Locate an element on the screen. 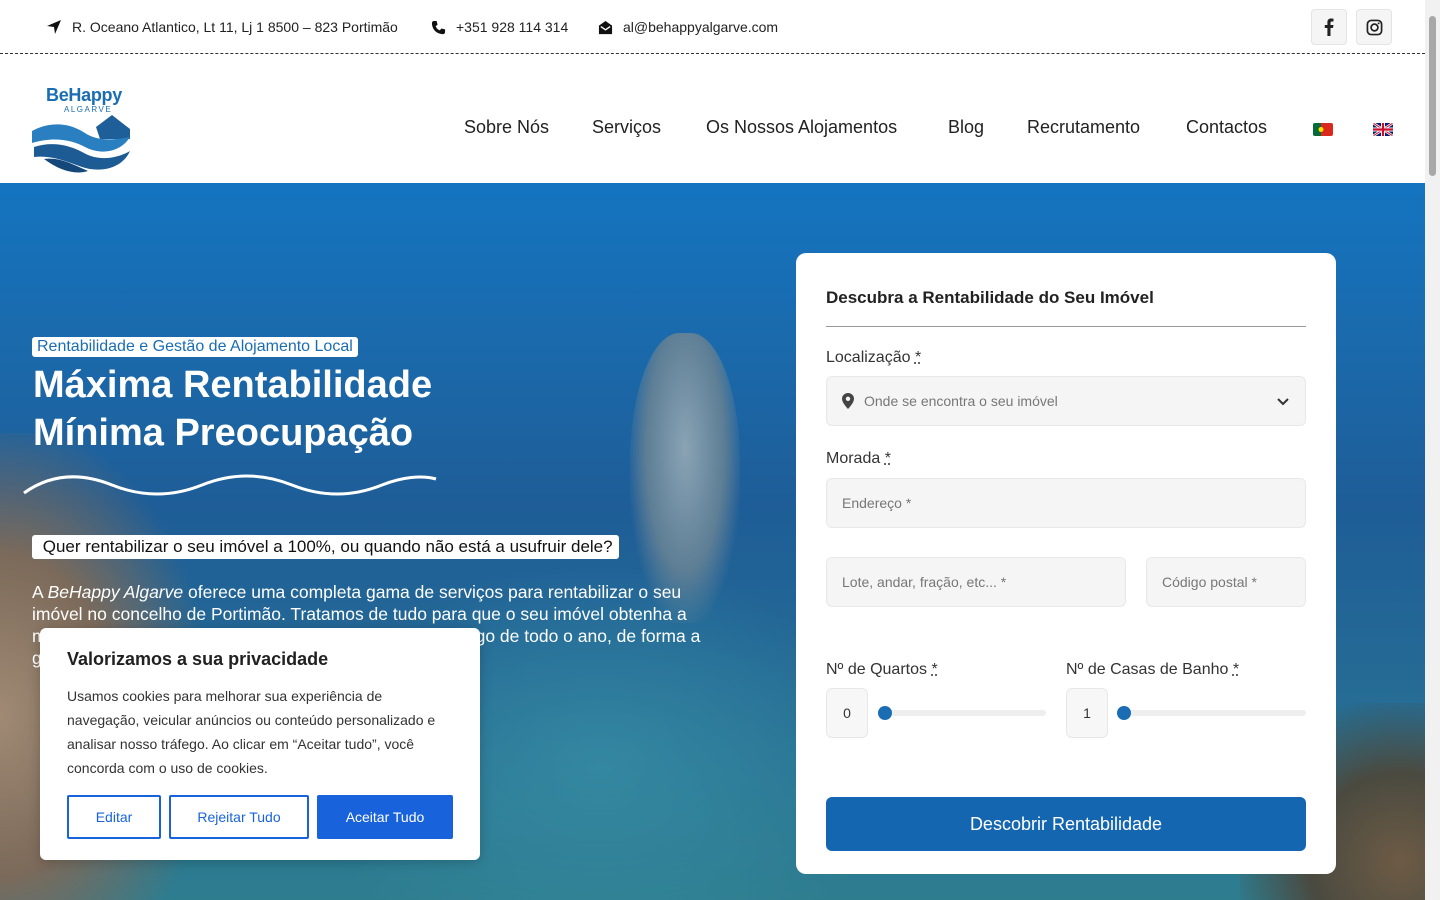 The height and width of the screenshot is (900, 1440). rooms-label: Nº de Quartos * is located at coordinates (882, 669).